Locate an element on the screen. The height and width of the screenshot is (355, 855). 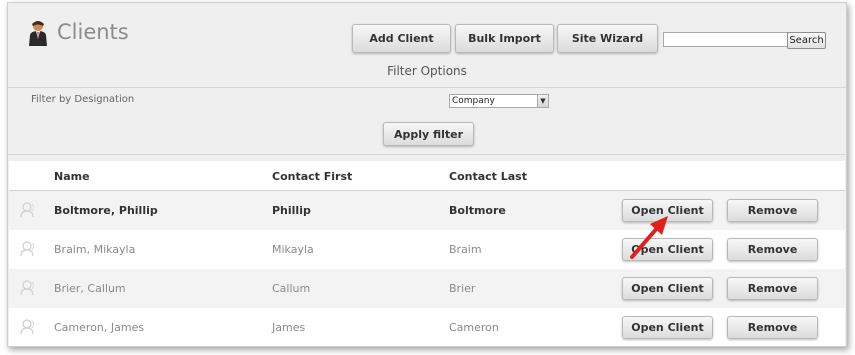
add-client-button: Add Client is located at coordinates (401, 38).